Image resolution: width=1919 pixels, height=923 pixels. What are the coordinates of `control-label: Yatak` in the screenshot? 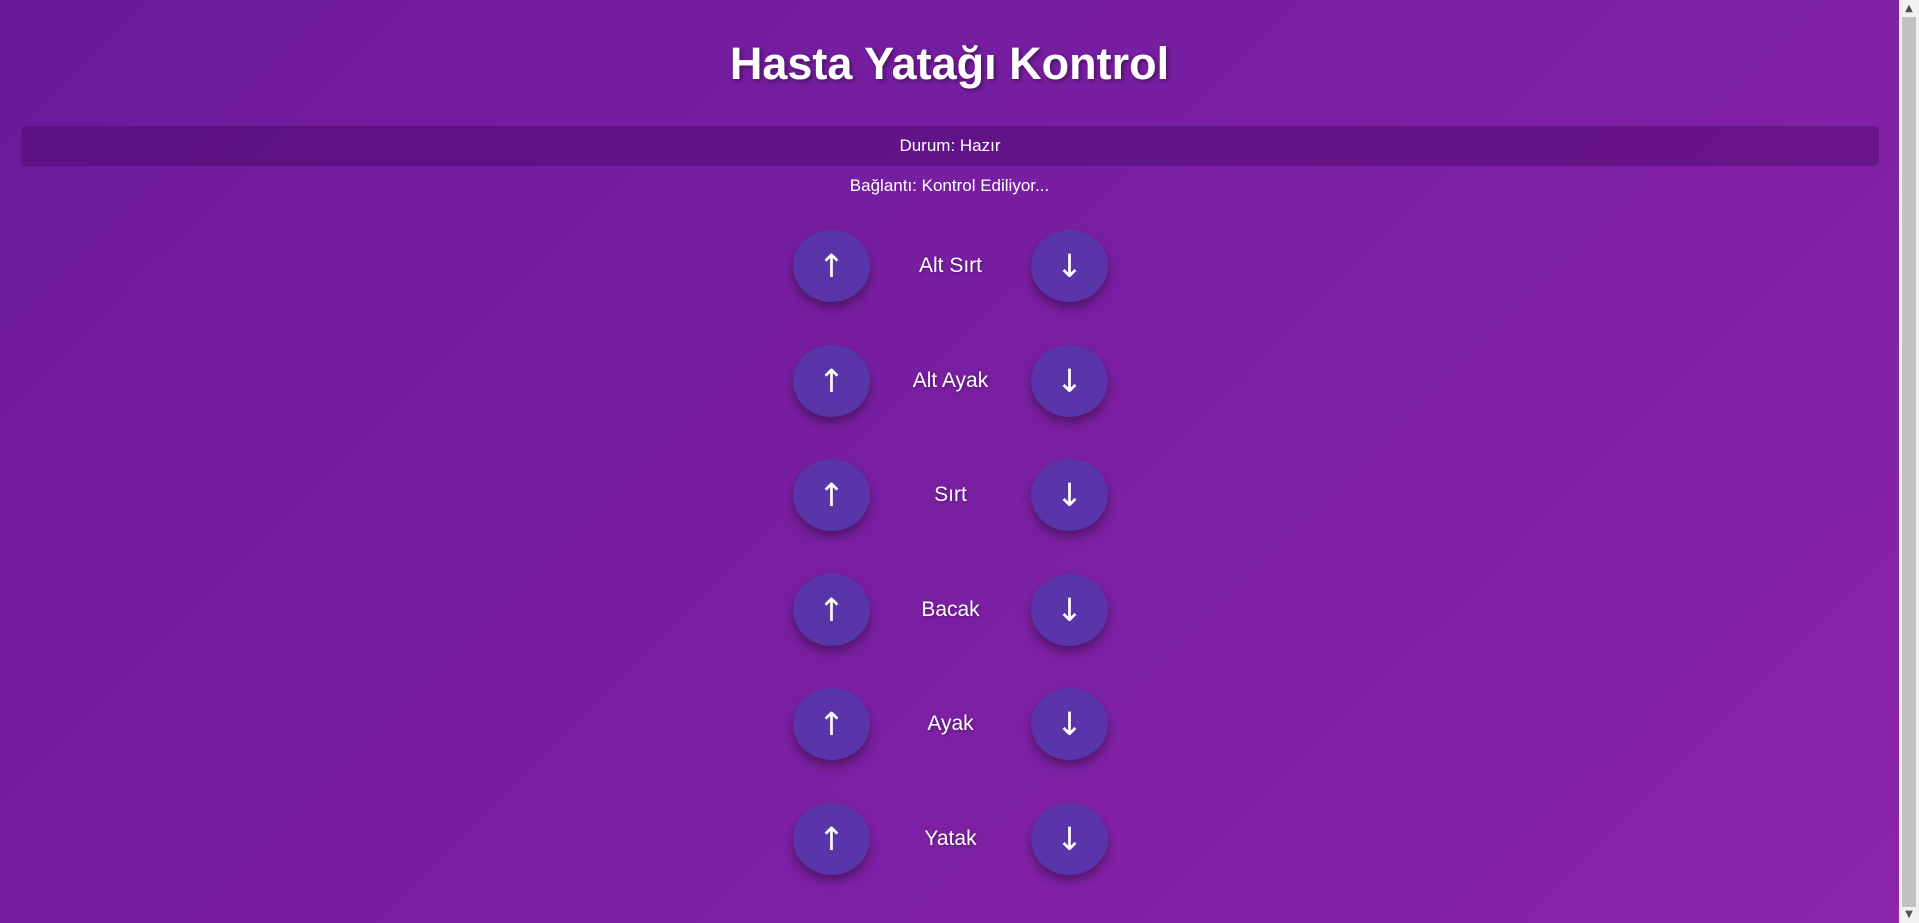 It's located at (950, 838).